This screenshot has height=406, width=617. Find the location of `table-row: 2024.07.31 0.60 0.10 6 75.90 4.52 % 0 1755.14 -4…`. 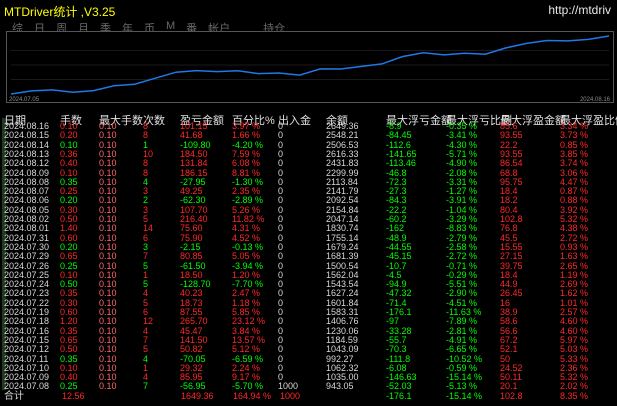

table-row: 2024.07.31 0.60 0.10 6 75.90 4.52 % 0 1755.14 -4… is located at coordinates (308, 238).